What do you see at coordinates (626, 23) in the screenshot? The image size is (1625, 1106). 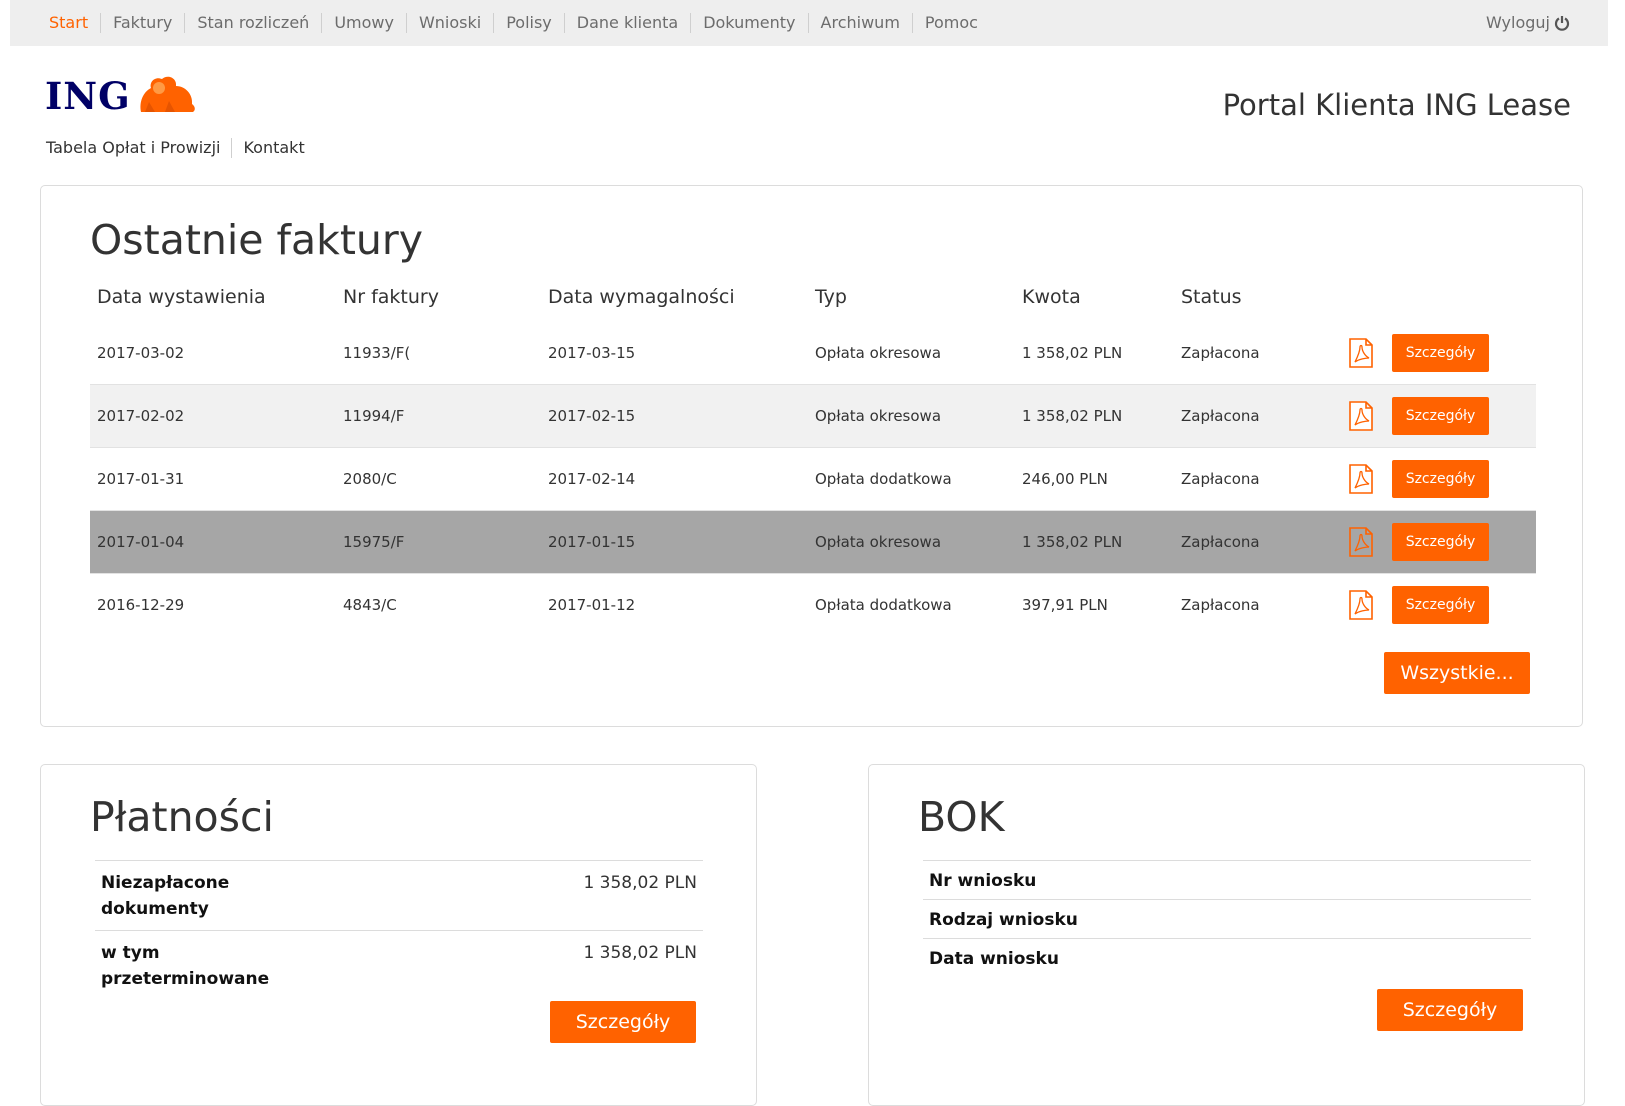 I see `nav-item-dane-klienta: Dane klienta` at bounding box center [626, 23].